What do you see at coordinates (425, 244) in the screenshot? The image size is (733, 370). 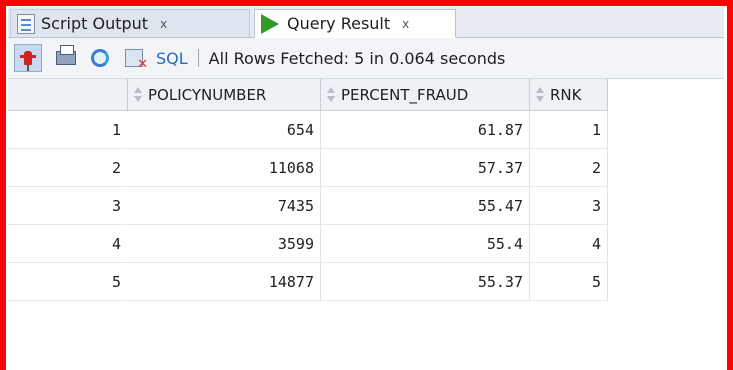 I see `cell-percent-fraud: 55.4` at bounding box center [425, 244].